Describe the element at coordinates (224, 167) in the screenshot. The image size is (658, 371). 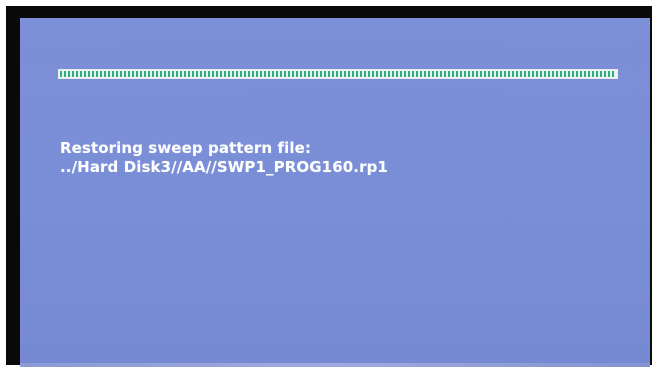
I see `status-line-file-path: ../Hard Disk3//AA//SWP1_PROG160.rp1` at that location.